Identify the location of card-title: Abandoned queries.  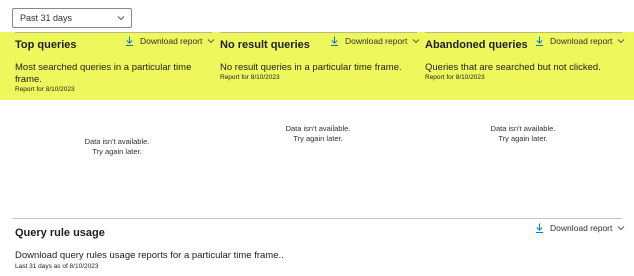
(476, 45).